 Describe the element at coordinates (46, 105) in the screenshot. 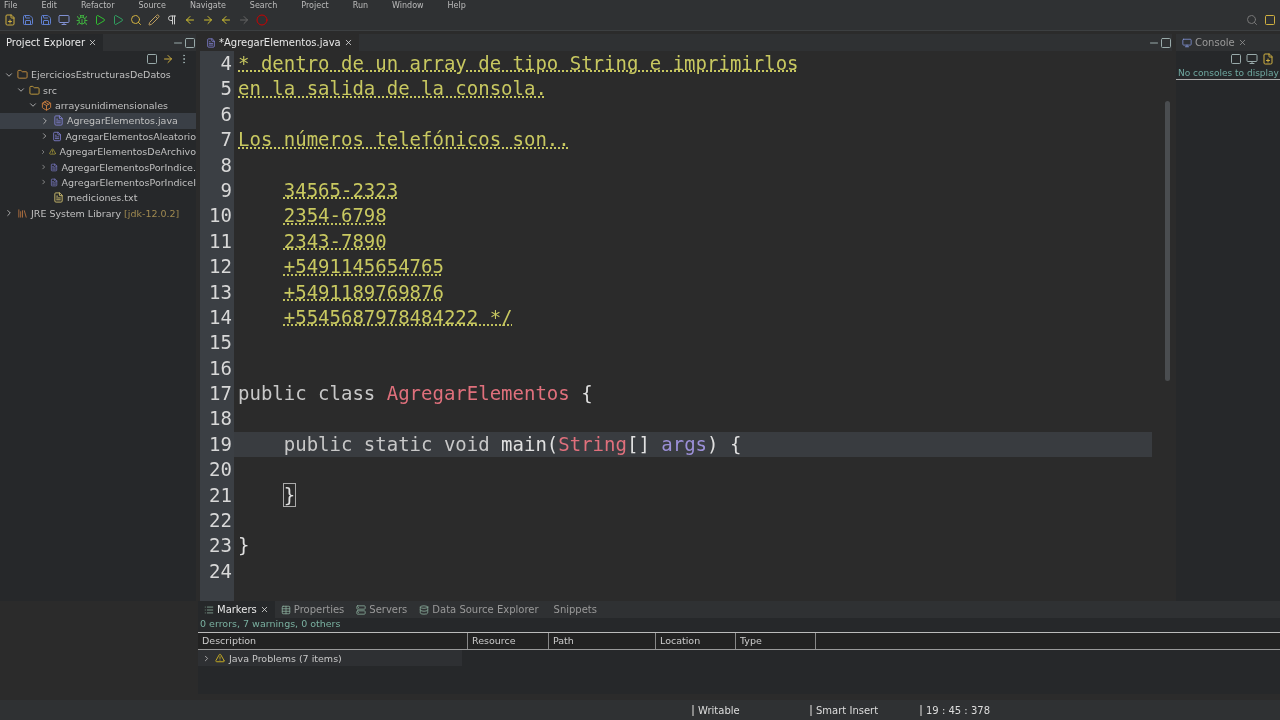

I see `package-icon` at that location.